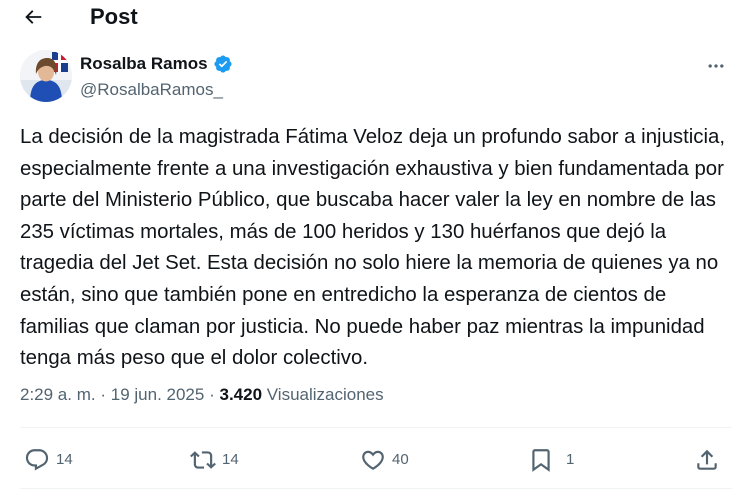  I want to click on page-title: Post, so click(114, 16).